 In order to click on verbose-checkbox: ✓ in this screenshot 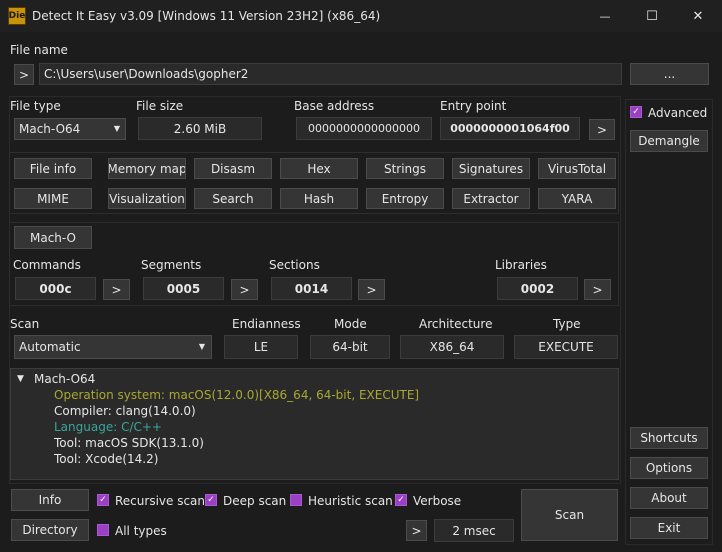, I will do `click(401, 500)`.